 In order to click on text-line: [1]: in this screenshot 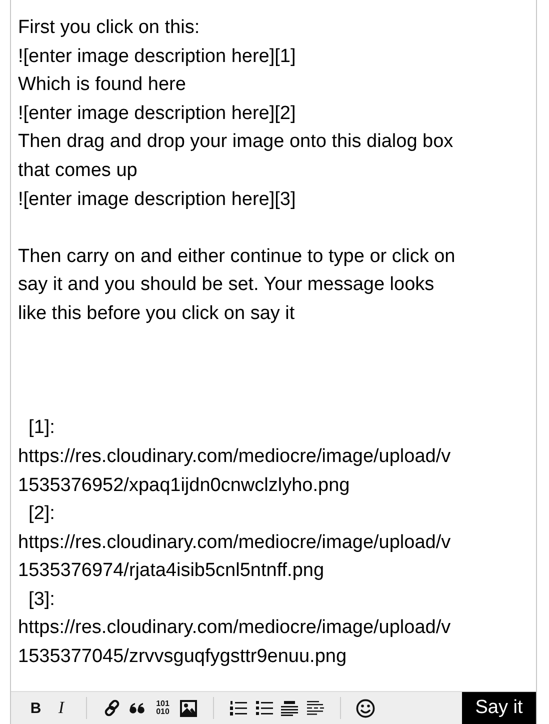, I will do `click(42, 428)`.